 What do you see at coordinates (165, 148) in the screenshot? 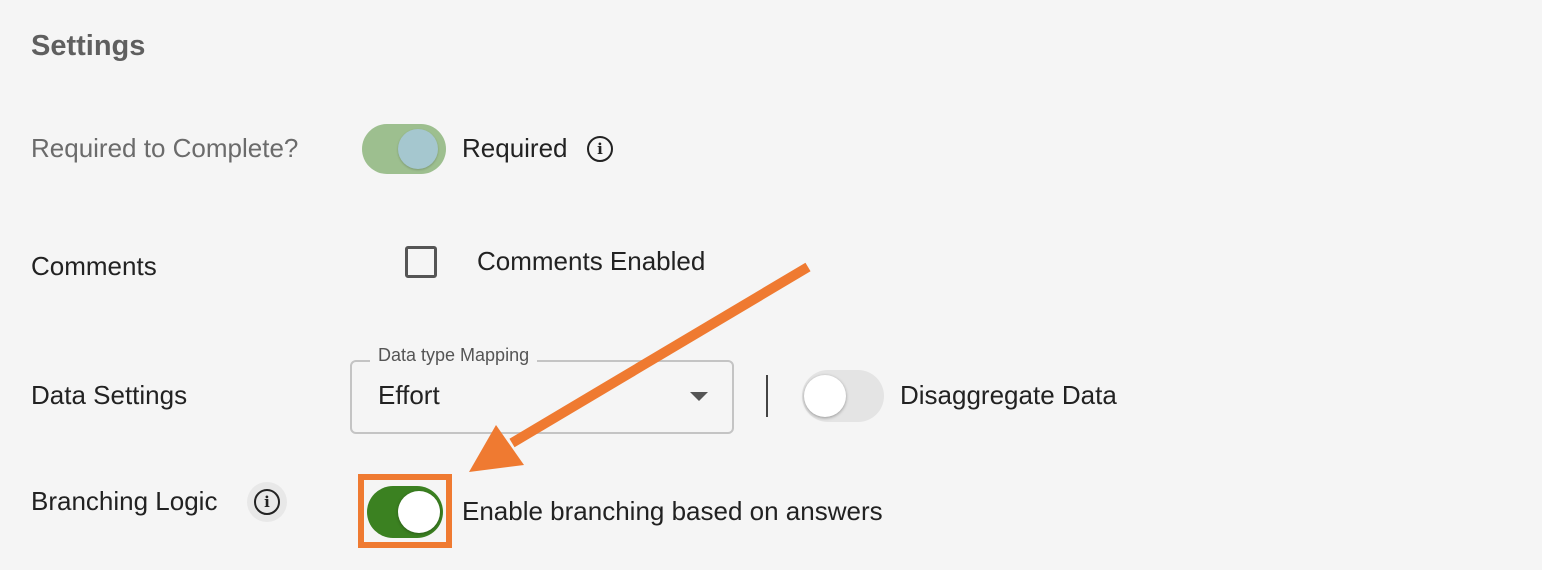
I see `required-row-label: Required to Complete?` at bounding box center [165, 148].